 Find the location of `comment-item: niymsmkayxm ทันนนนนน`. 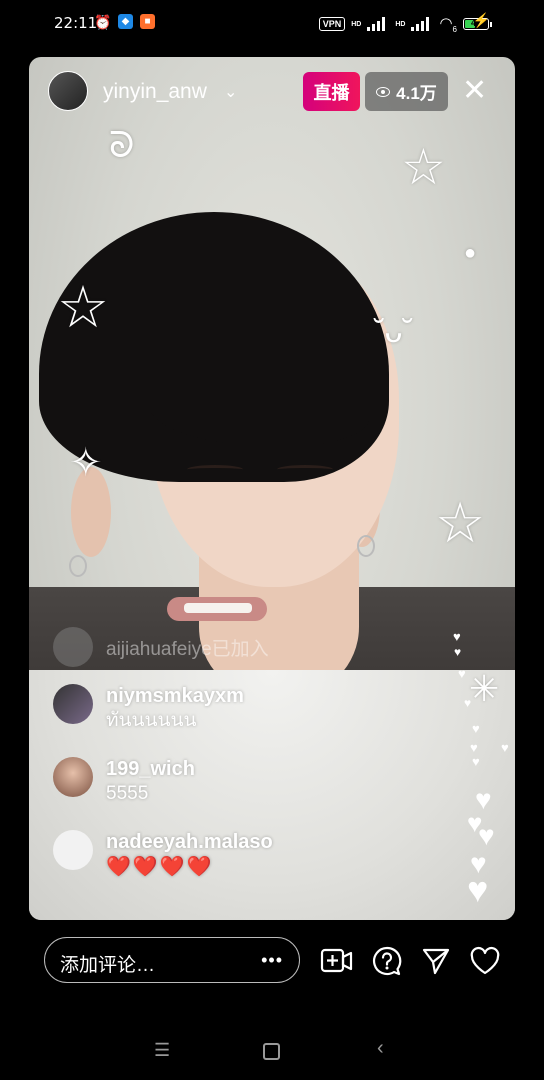

comment-item: niymsmkayxm ทันนนนนน is located at coordinates (148, 709).